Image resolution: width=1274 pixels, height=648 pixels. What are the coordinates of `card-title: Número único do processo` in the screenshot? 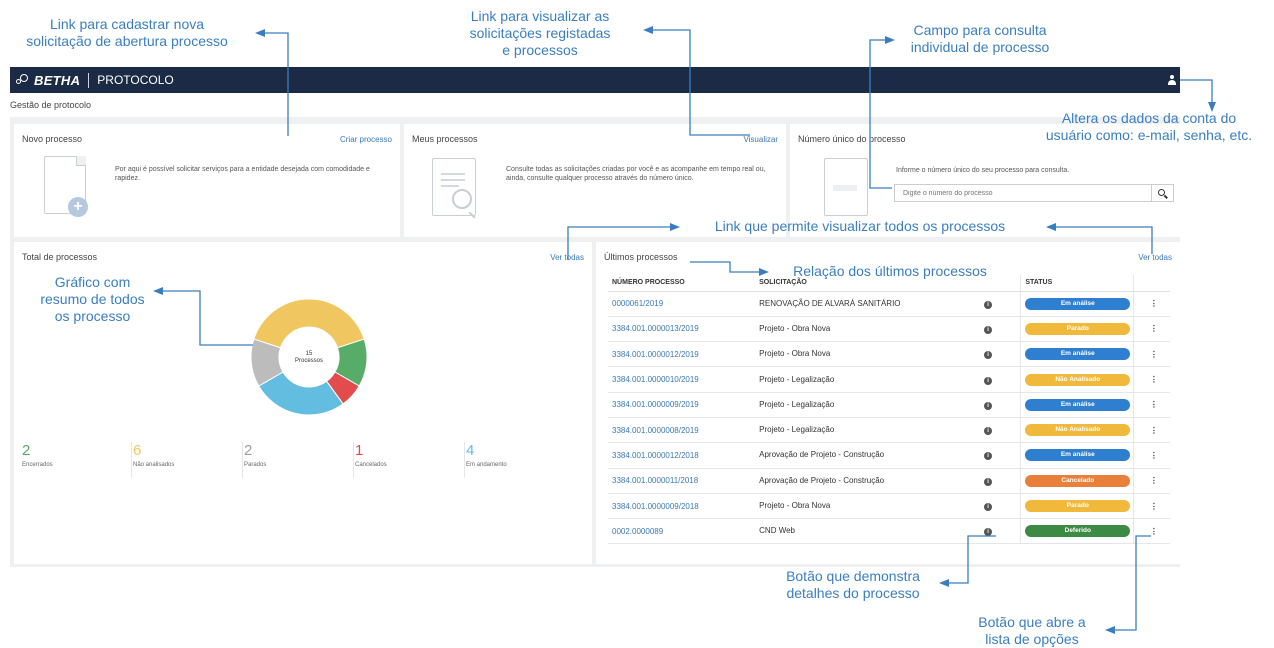 It's located at (852, 139).